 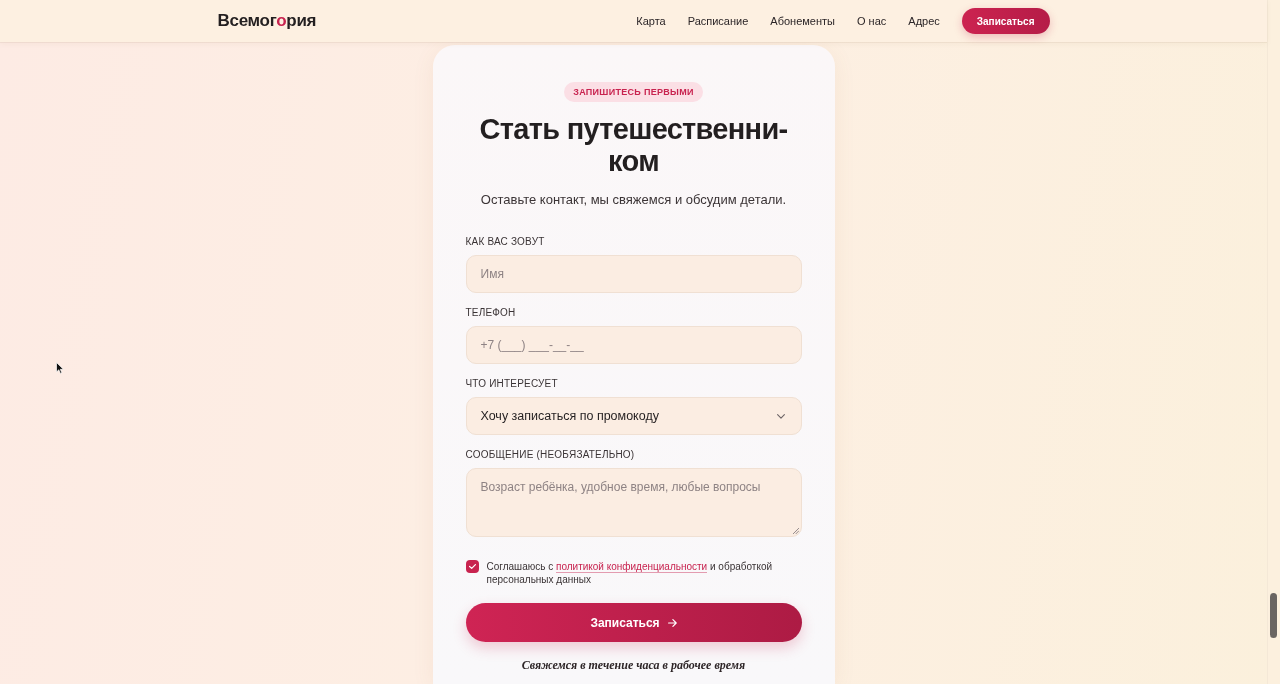 What do you see at coordinates (633, 274) in the screenshot?
I see `text-input: Имя` at bounding box center [633, 274].